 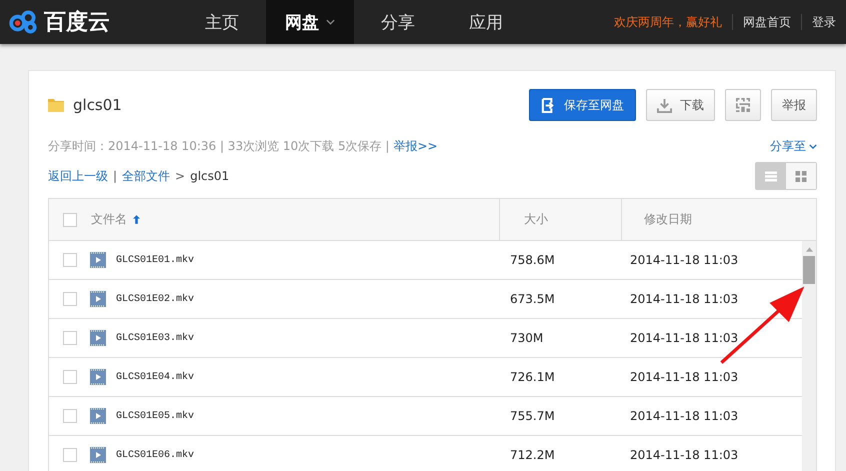 What do you see at coordinates (222, 22) in the screenshot?
I see `nav-tab: 主页` at bounding box center [222, 22].